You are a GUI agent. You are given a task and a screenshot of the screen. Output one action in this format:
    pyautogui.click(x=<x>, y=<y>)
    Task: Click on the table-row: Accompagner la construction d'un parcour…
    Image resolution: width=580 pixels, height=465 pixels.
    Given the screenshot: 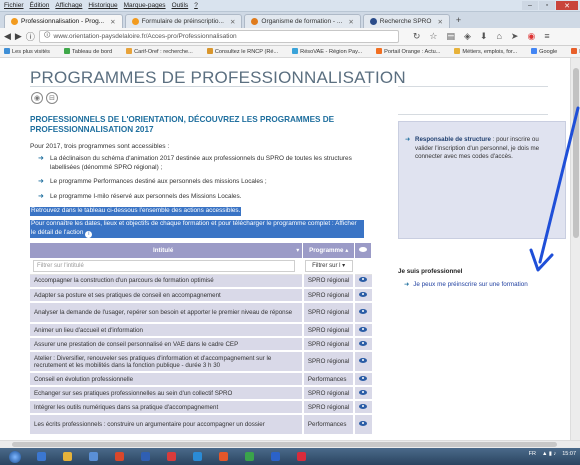 What is the action you would take?
    pyautogui.click(x=201, y=281)
    